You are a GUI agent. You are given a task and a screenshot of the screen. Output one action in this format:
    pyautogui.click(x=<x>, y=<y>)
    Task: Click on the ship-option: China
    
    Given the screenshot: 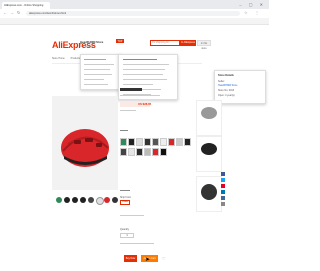 What is the action you would take?
    pyautogui.click(x=125, y=202)
    